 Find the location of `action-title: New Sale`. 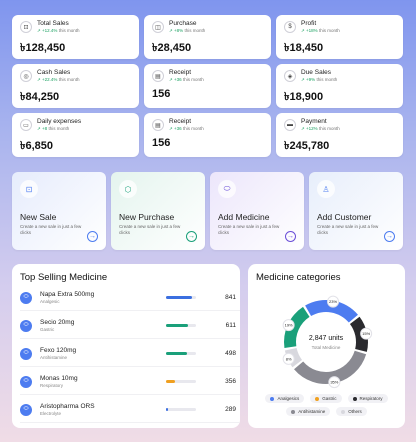

action-title: New Sale is located at coordinates (38, 217).